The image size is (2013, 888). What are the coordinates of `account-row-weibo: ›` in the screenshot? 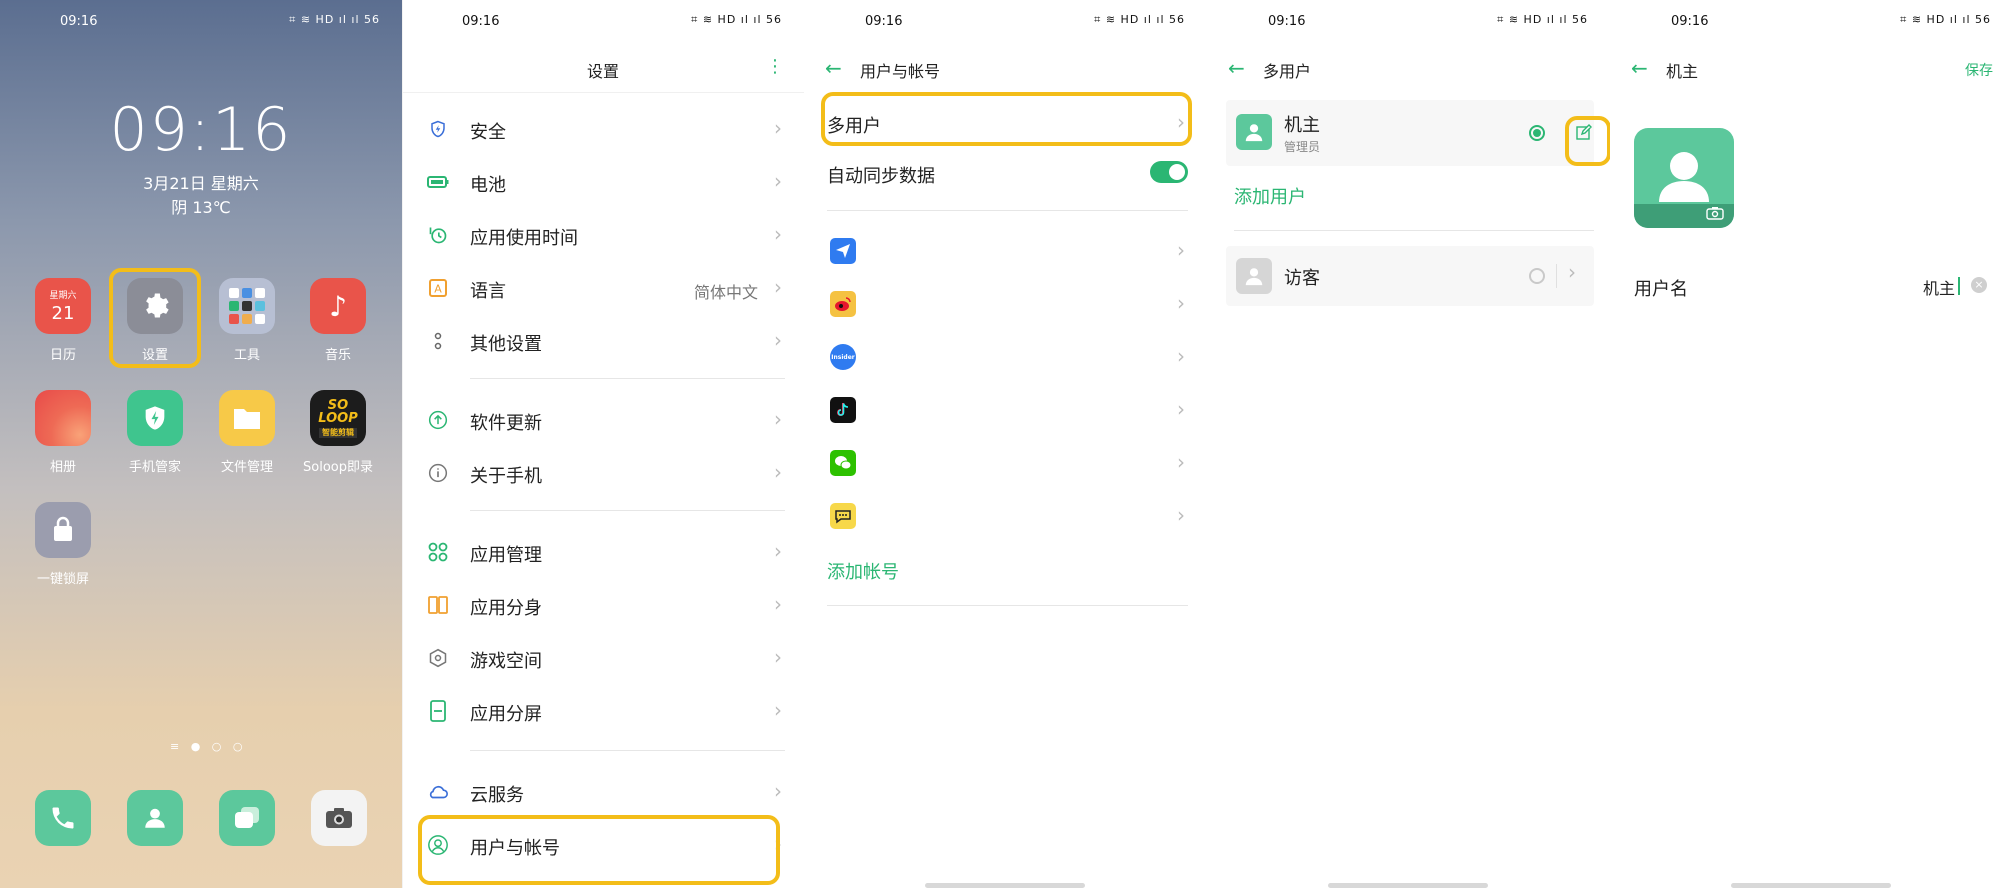 It's located at (1006, 304).